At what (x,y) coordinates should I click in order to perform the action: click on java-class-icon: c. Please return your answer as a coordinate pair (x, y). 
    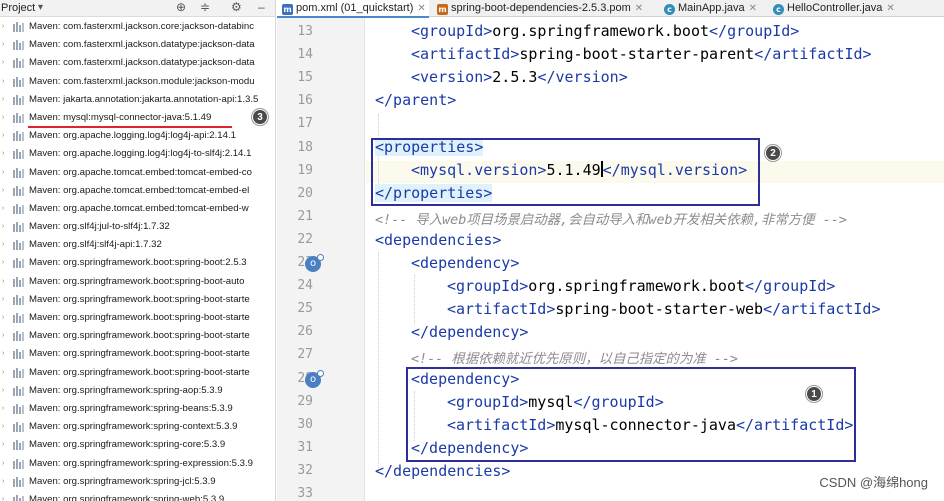
    Looking at the image, I should click on (778, 9).